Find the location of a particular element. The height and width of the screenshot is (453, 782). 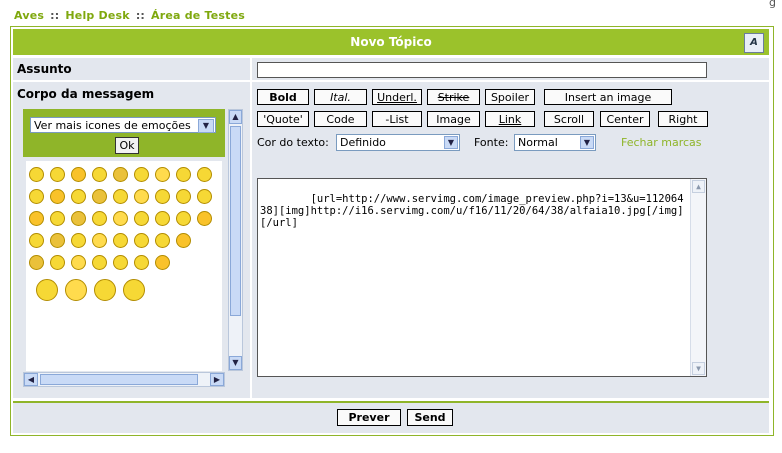

spoiler-button: Spoiler is located at coordinates (510, 97).